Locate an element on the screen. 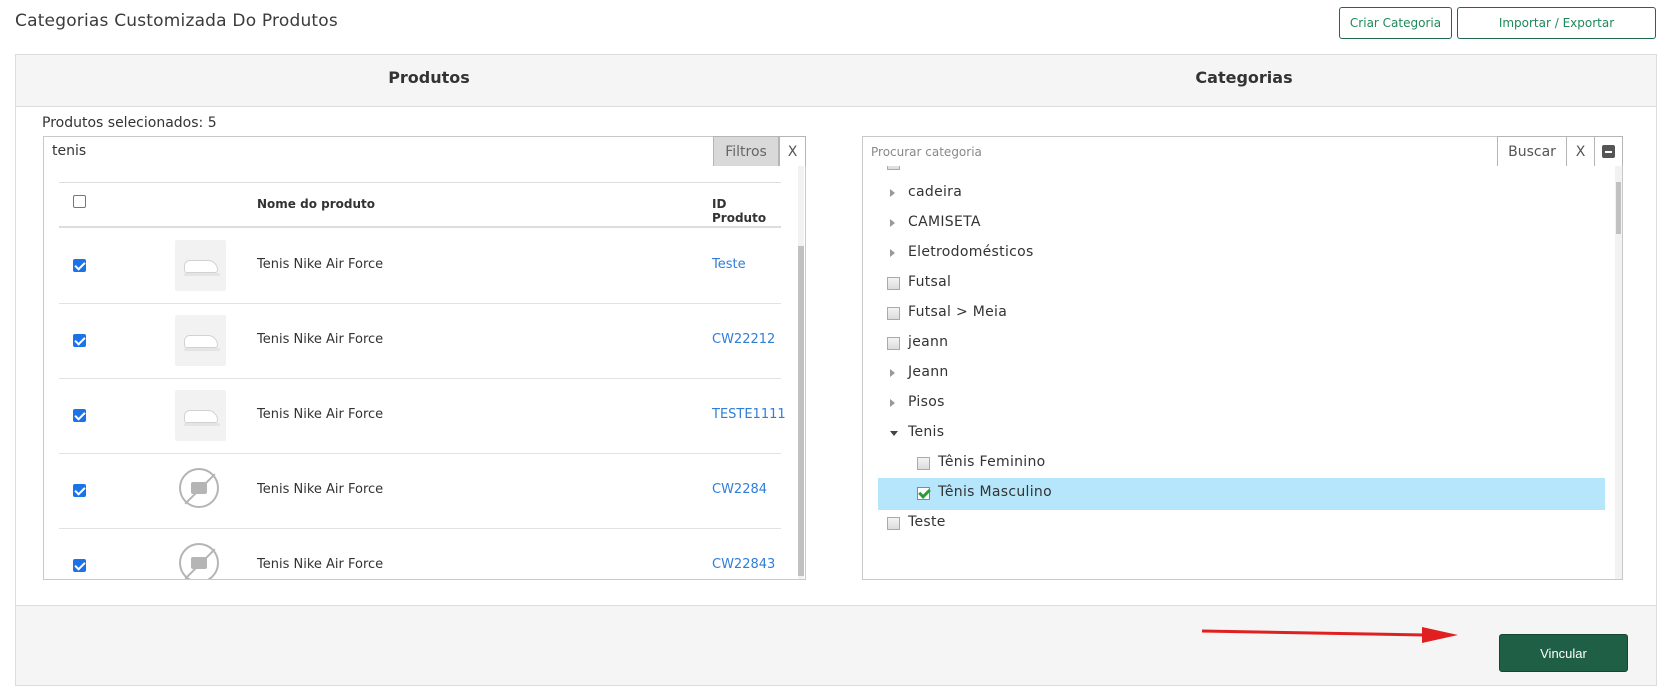  table-row: Tenis Nike Air Force Teste is located at coordinates (420, 266).